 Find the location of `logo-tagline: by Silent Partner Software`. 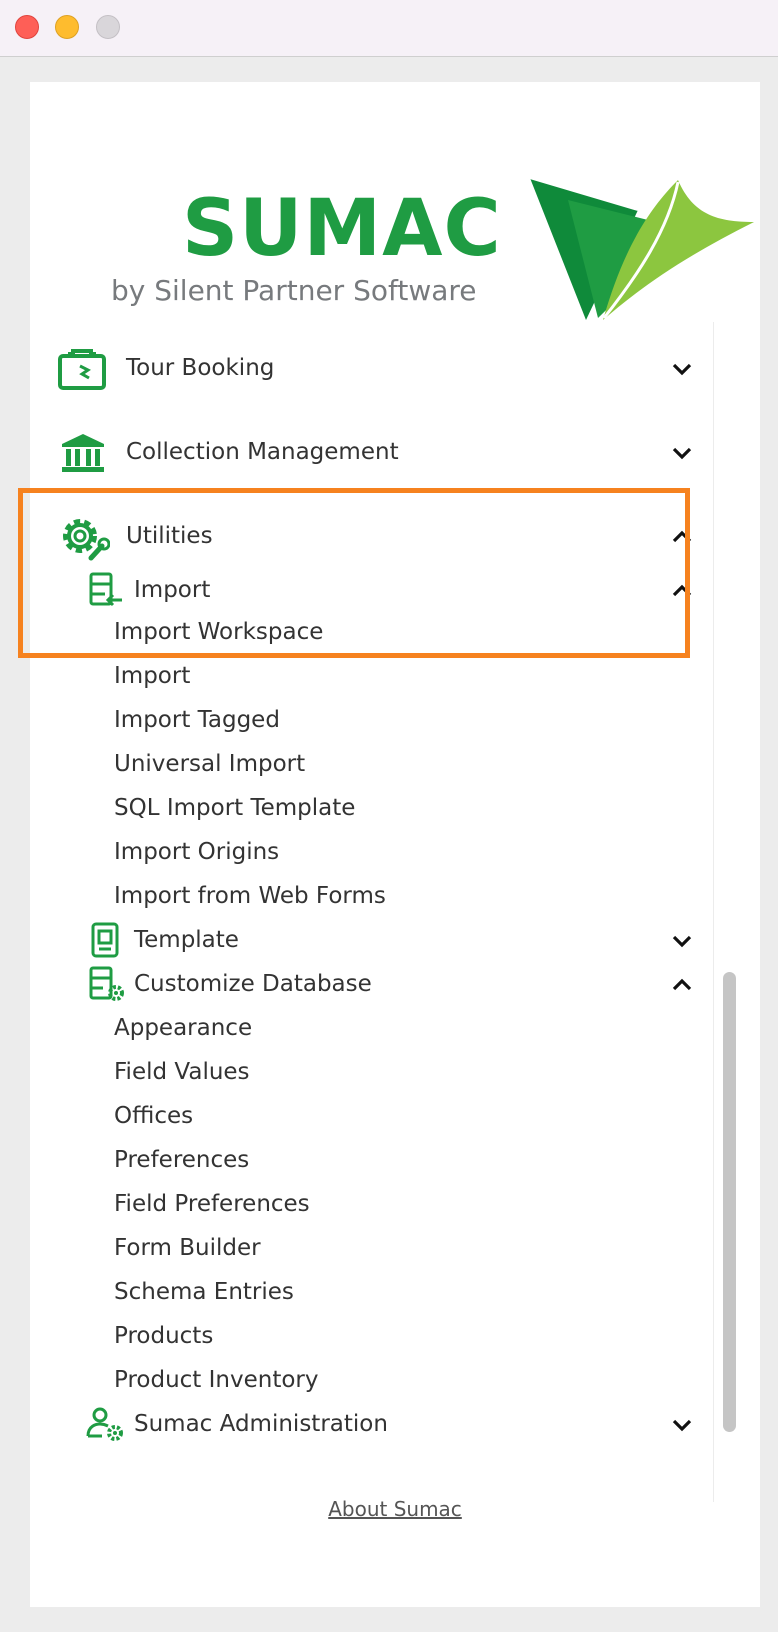

logo-tagline: by Silent Partner Software is located at coordinates (294, 290).